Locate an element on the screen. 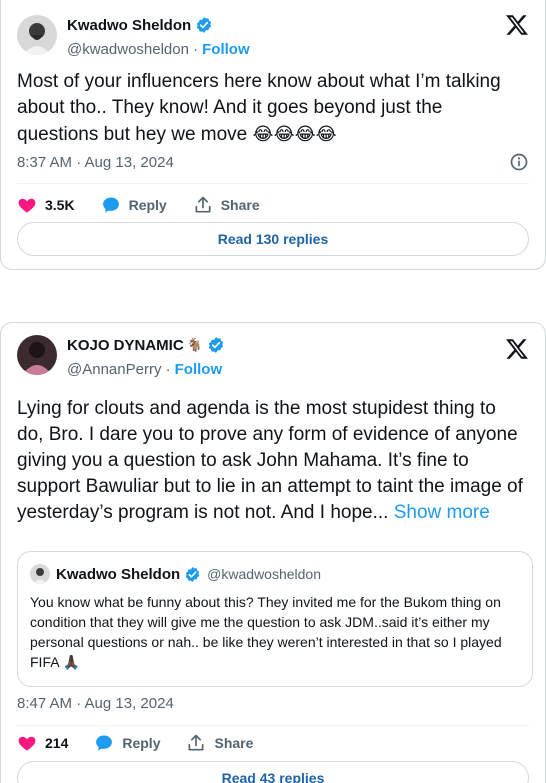 The height and width of the screenshot is (783, 546). read-replies-button: Read 130 replies is located at coordinates (273, 239).